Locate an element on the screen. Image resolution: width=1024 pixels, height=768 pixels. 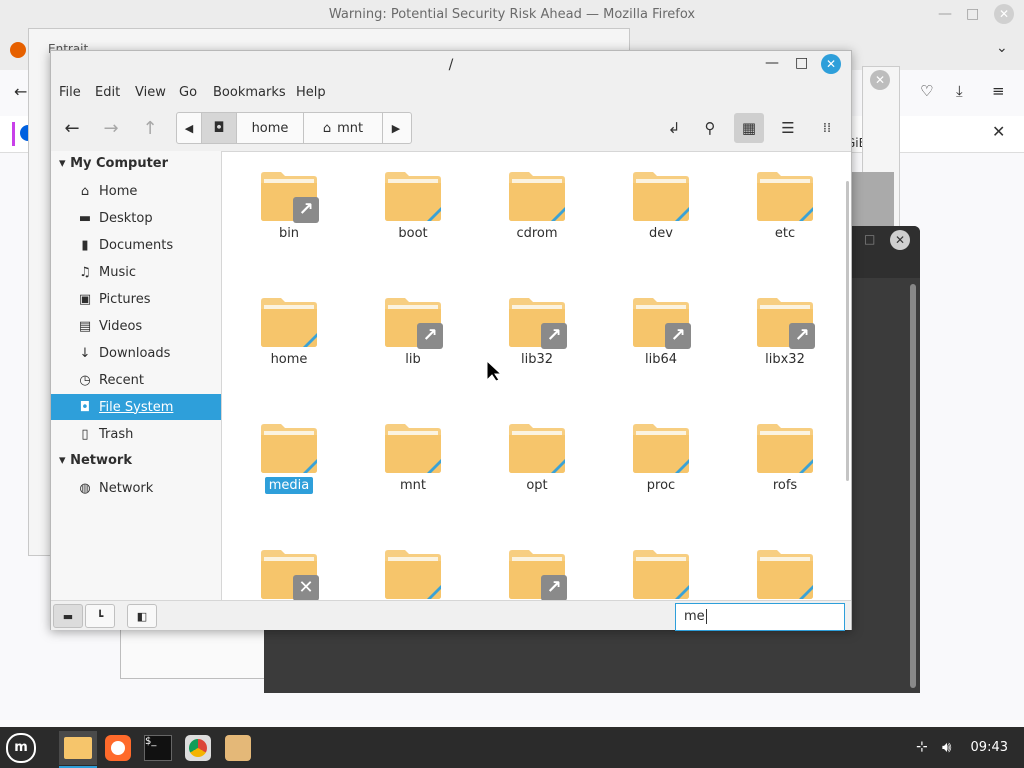
sidebar-section-network: ▾ Network is located at coordinates (95, 460).